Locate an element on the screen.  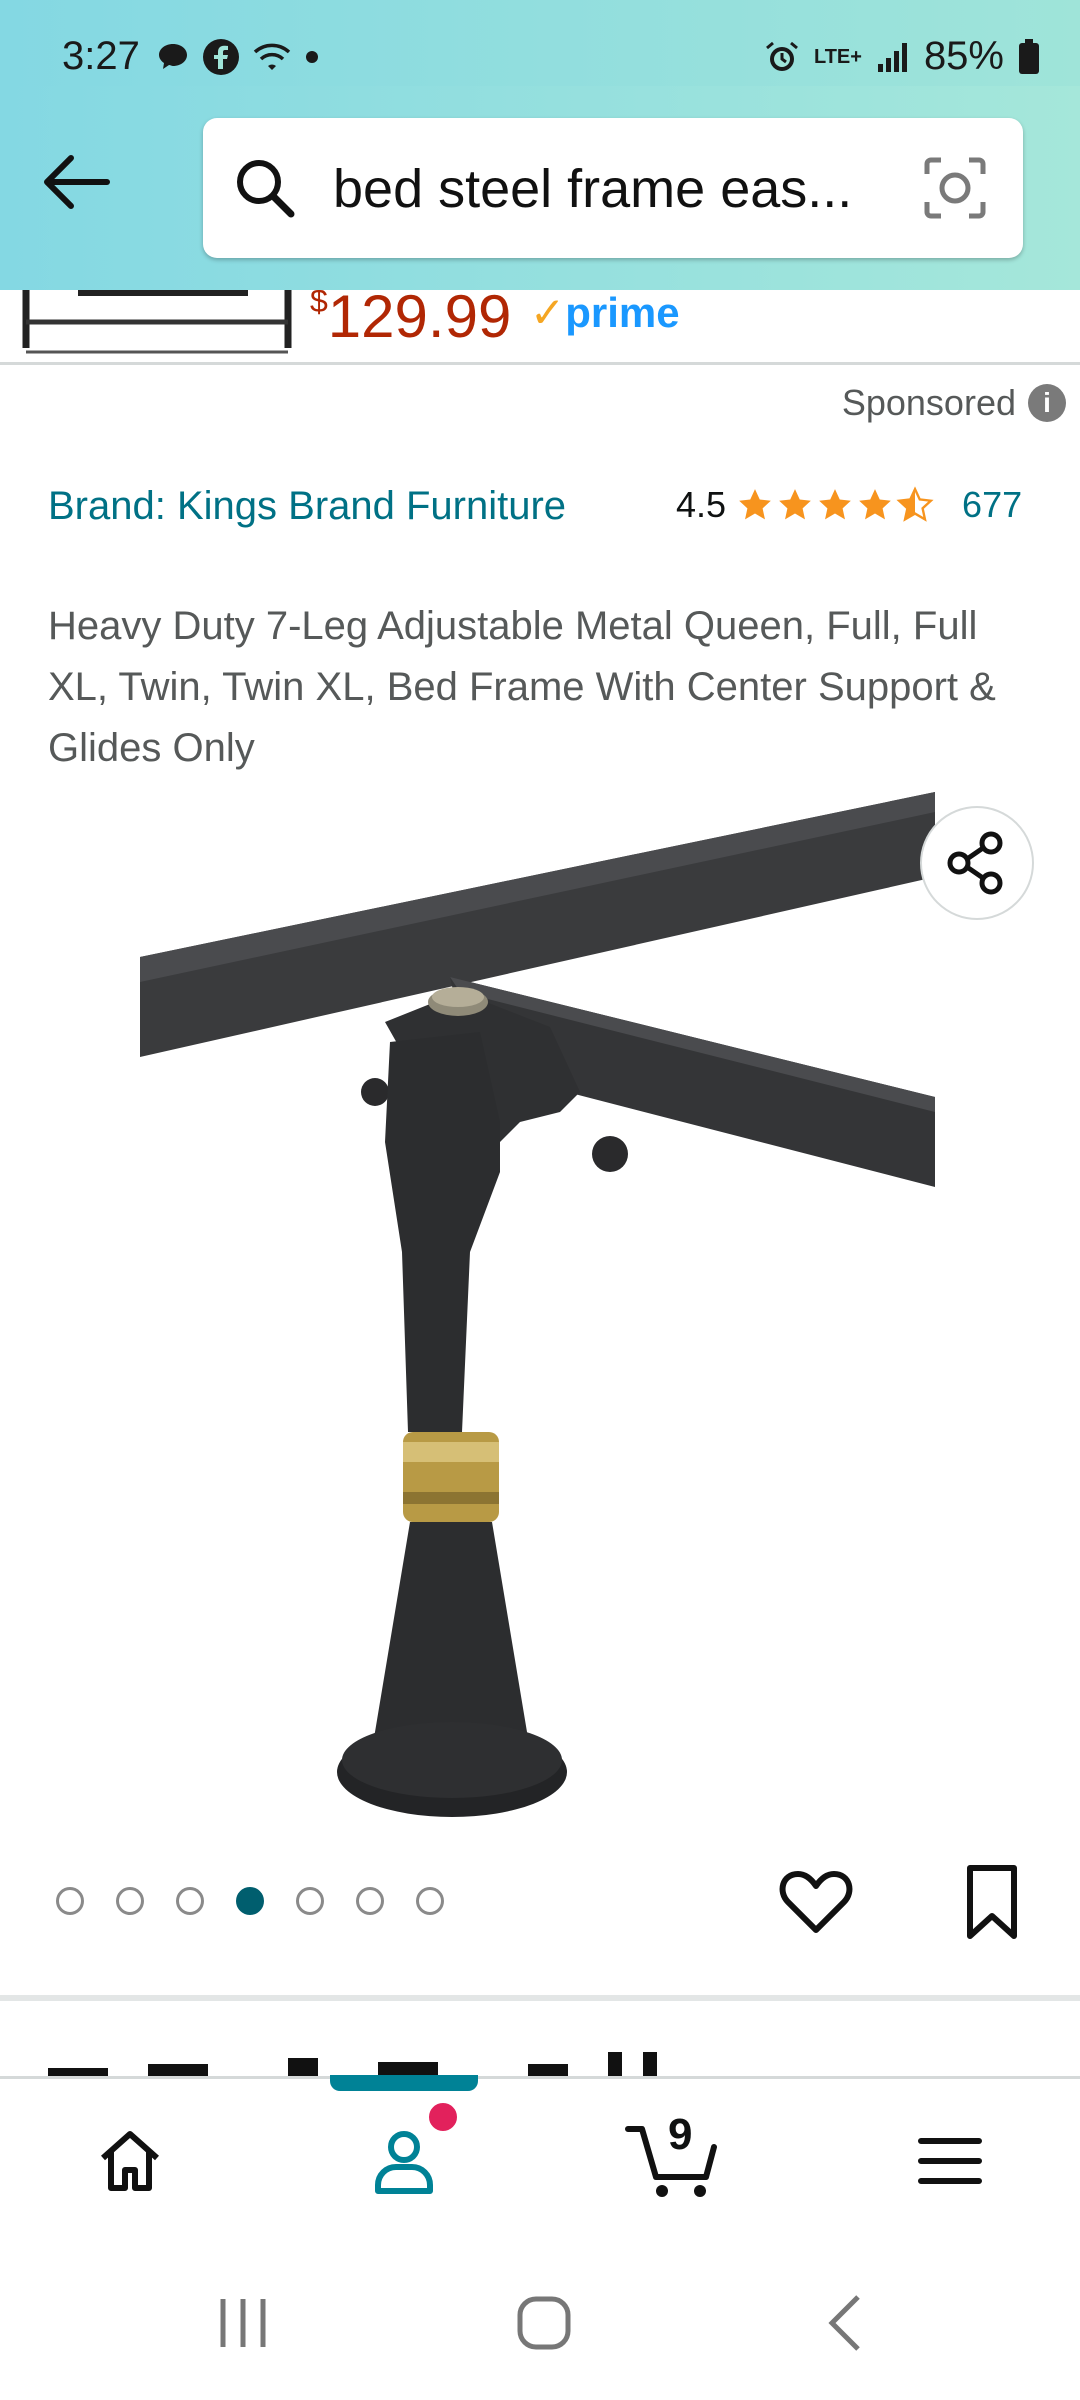
heart-icon is located at coordinates (816, 1902).